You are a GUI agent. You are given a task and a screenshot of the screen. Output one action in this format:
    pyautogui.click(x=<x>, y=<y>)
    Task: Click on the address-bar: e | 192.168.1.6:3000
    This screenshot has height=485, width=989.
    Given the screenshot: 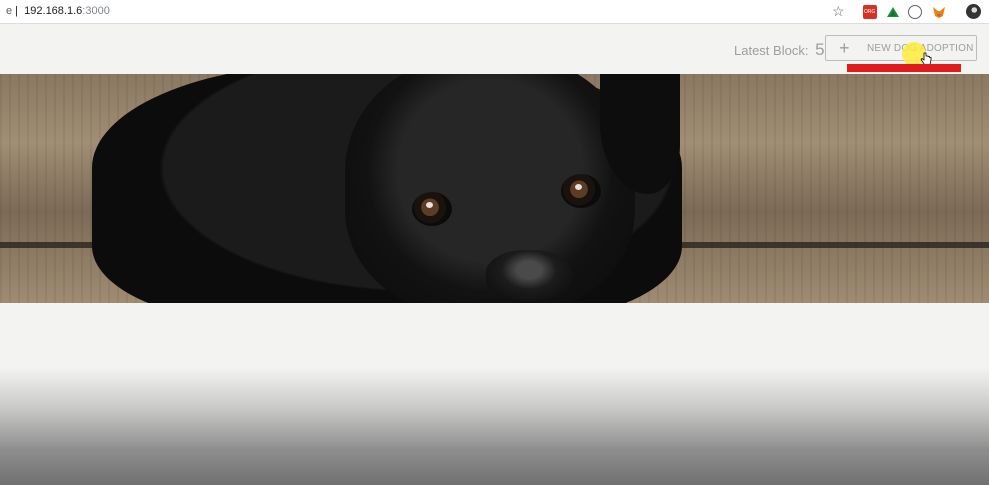 What is the action you would take?
    pyautogui.click(x=58, y=11)
    